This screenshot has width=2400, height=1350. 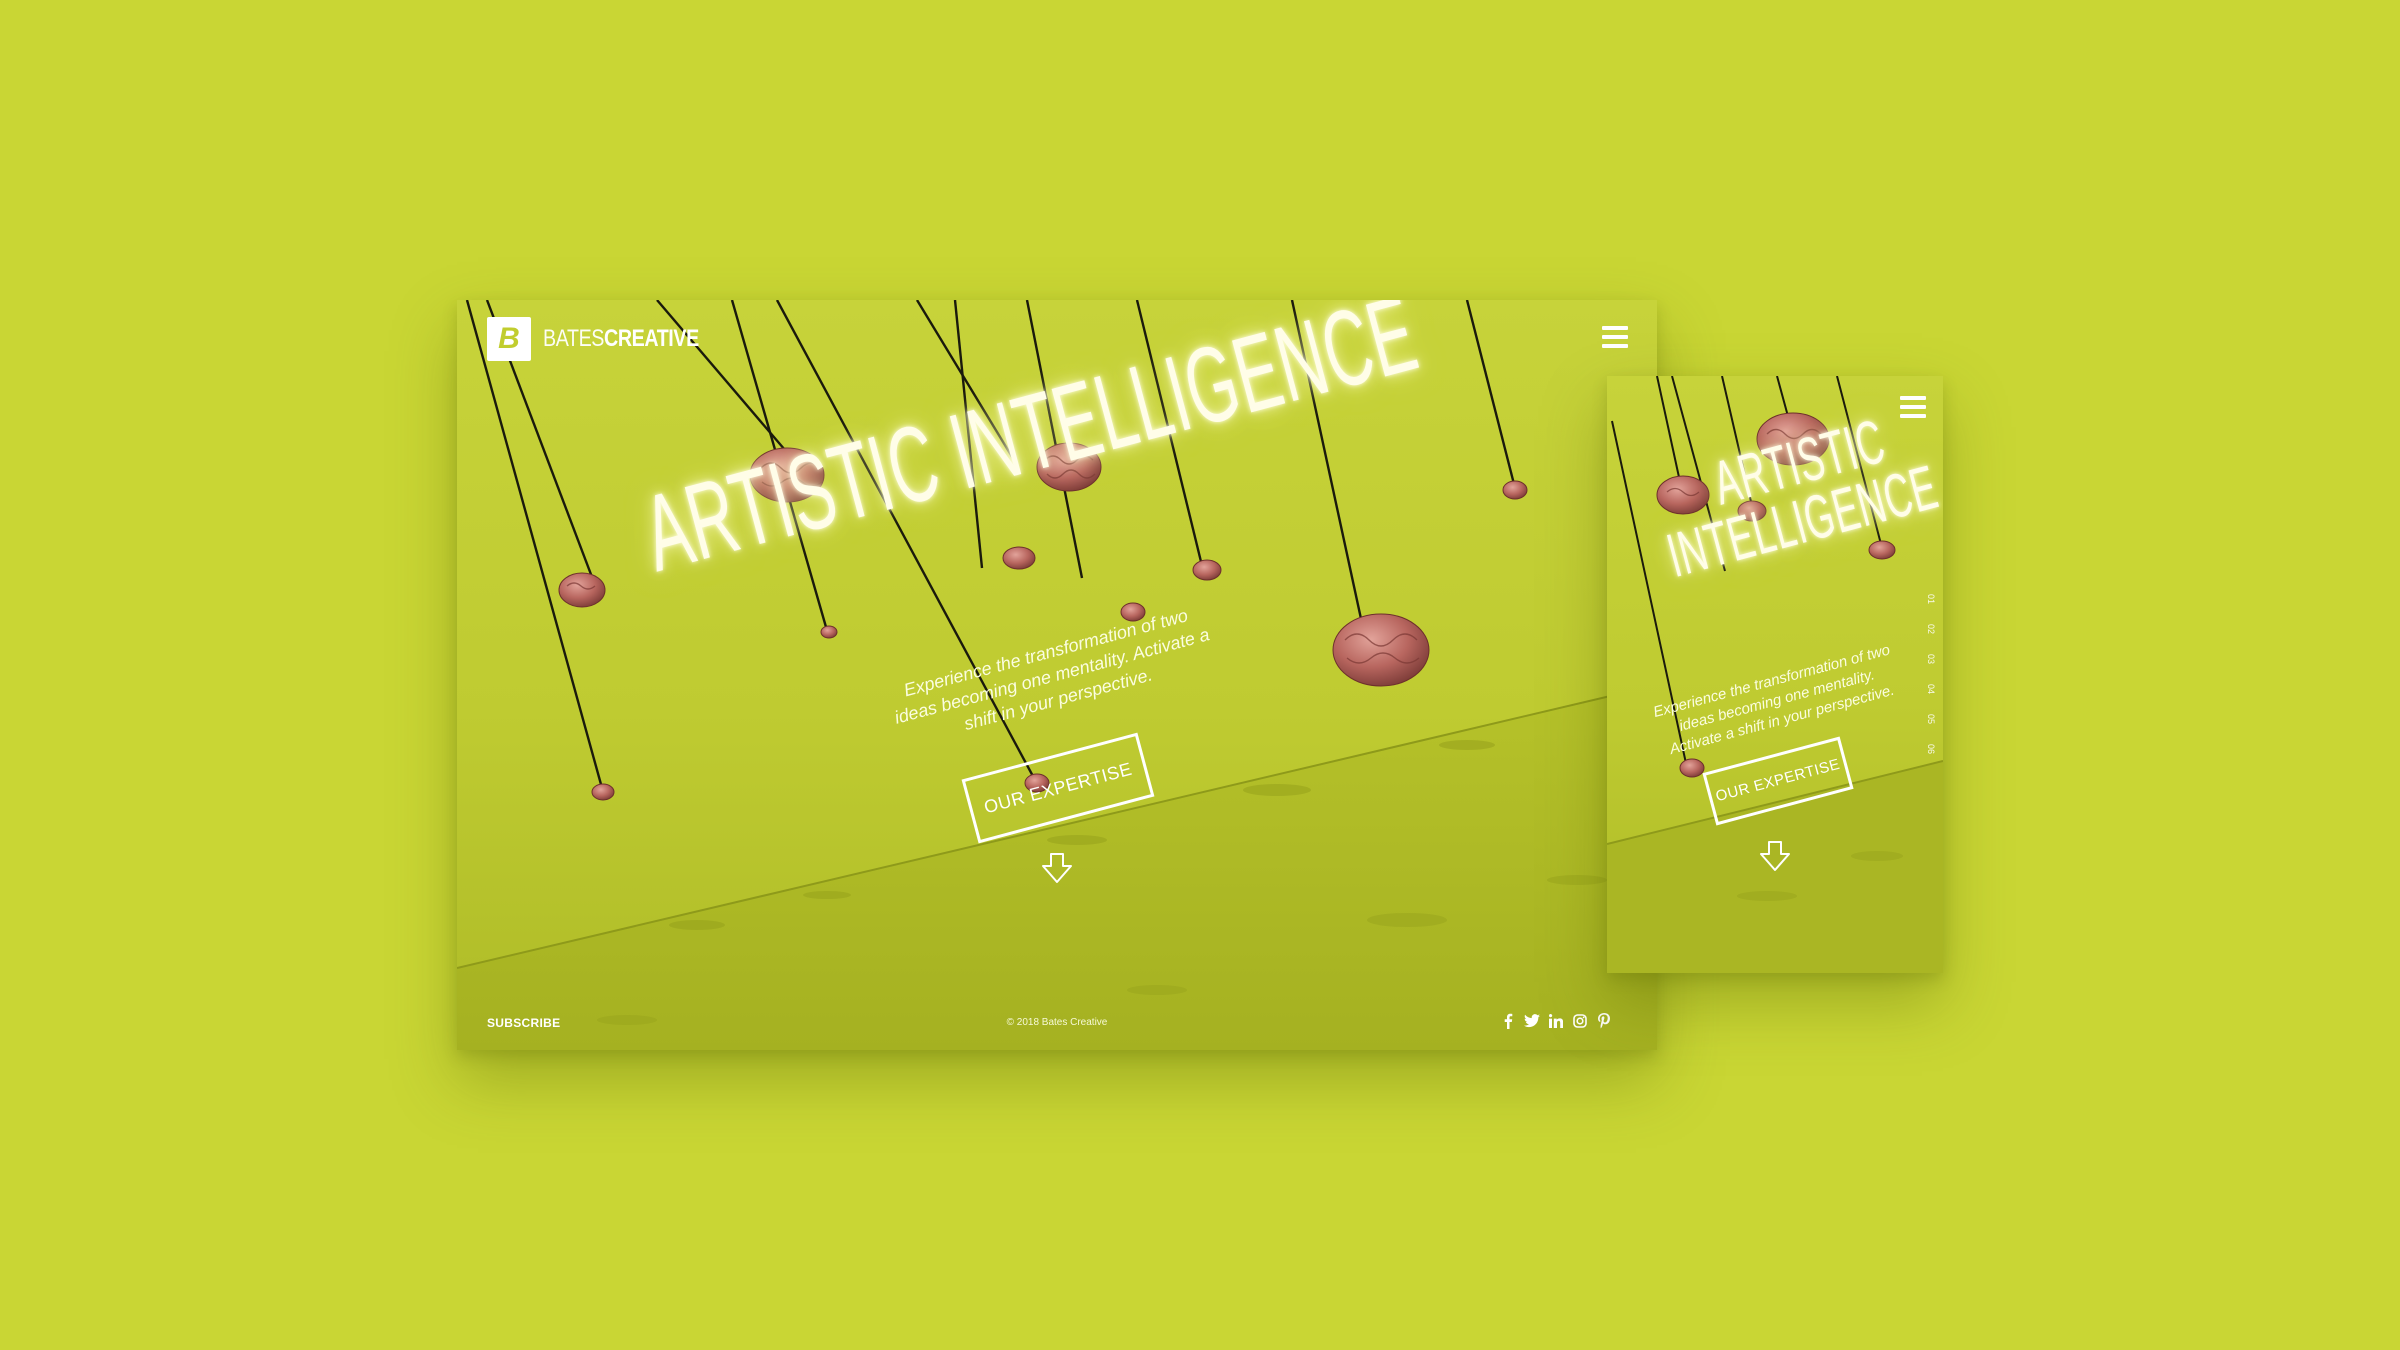 I want to click on section-pager: 01 02 03 04 05 06, so click(x=1931, y=674).